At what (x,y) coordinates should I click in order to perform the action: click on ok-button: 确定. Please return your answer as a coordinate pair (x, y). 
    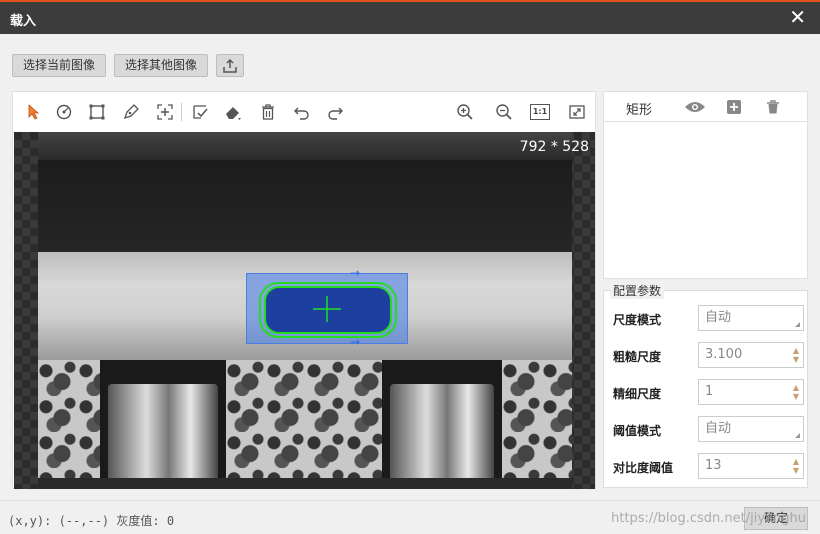
    Looking at the image, I should click on (776, 518).